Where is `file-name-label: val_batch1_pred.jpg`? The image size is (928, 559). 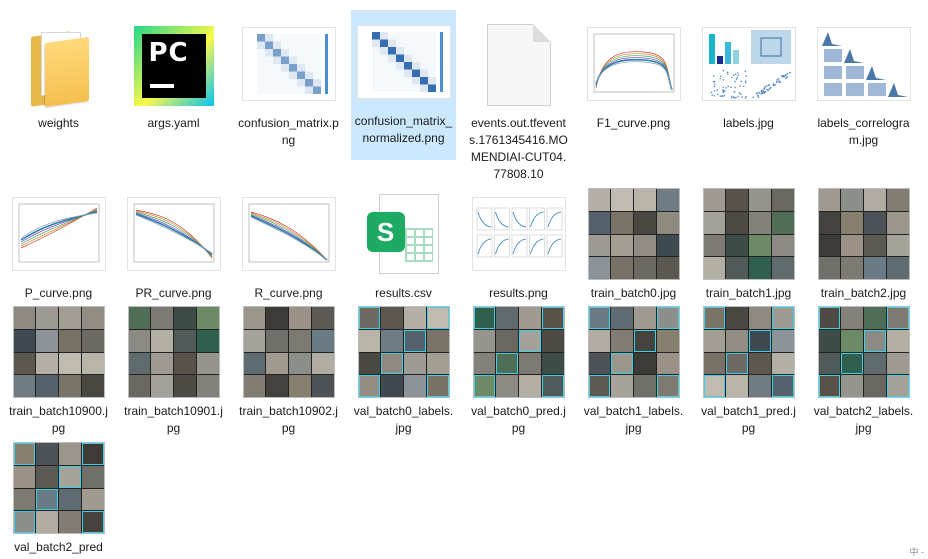 file-name-label: val_batch1_pred.jpg is located at coordinates (748, 420).